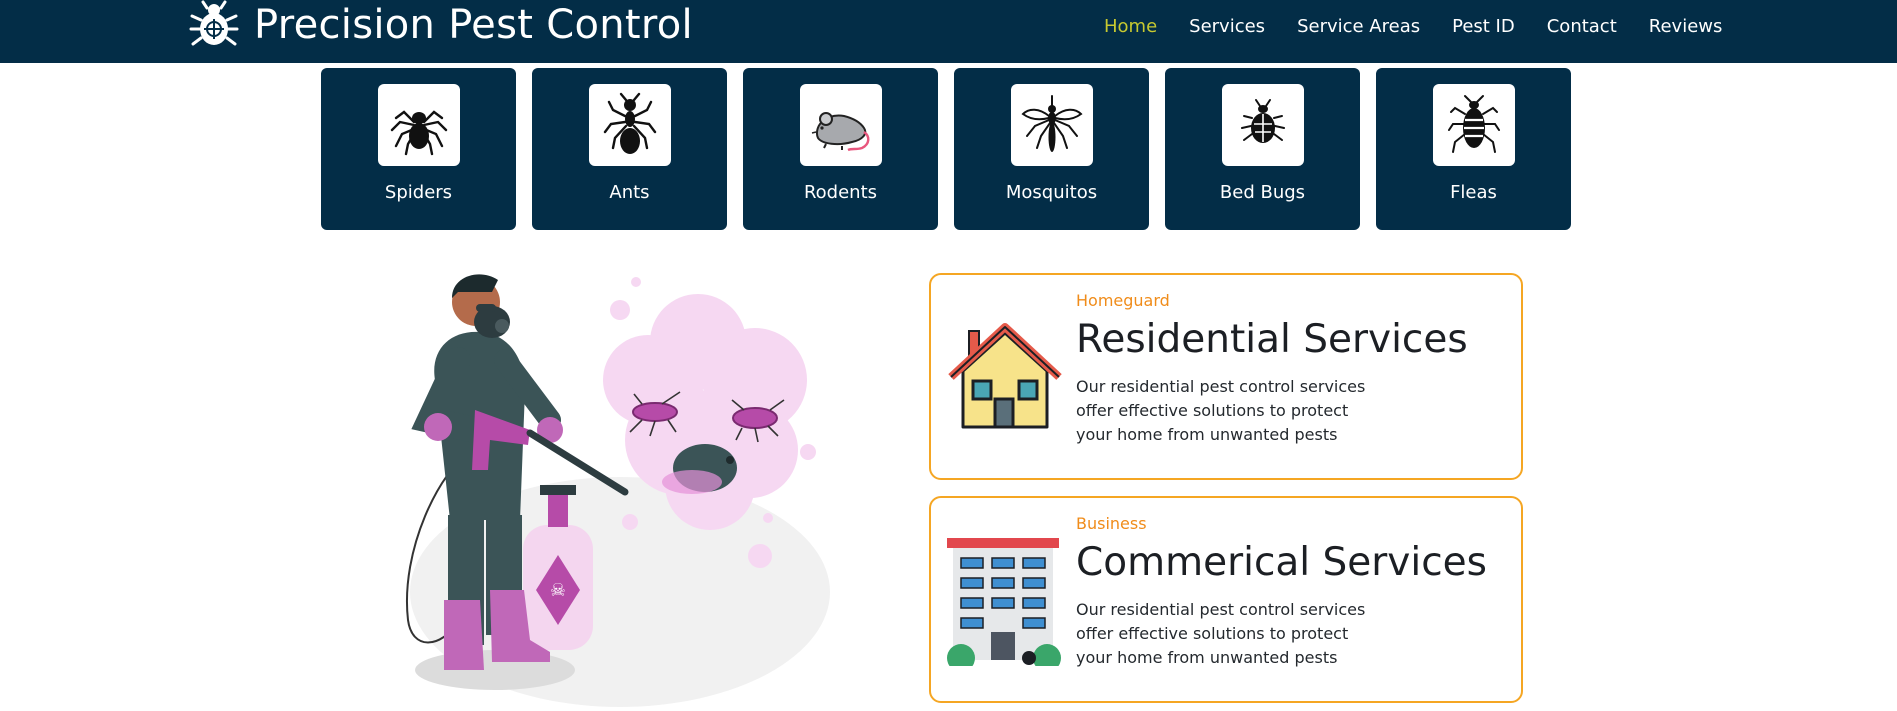  What do you see at coordinates (1005, 379) in the screenshot?
I see `house-icon` at bounding box center [1005, 379].